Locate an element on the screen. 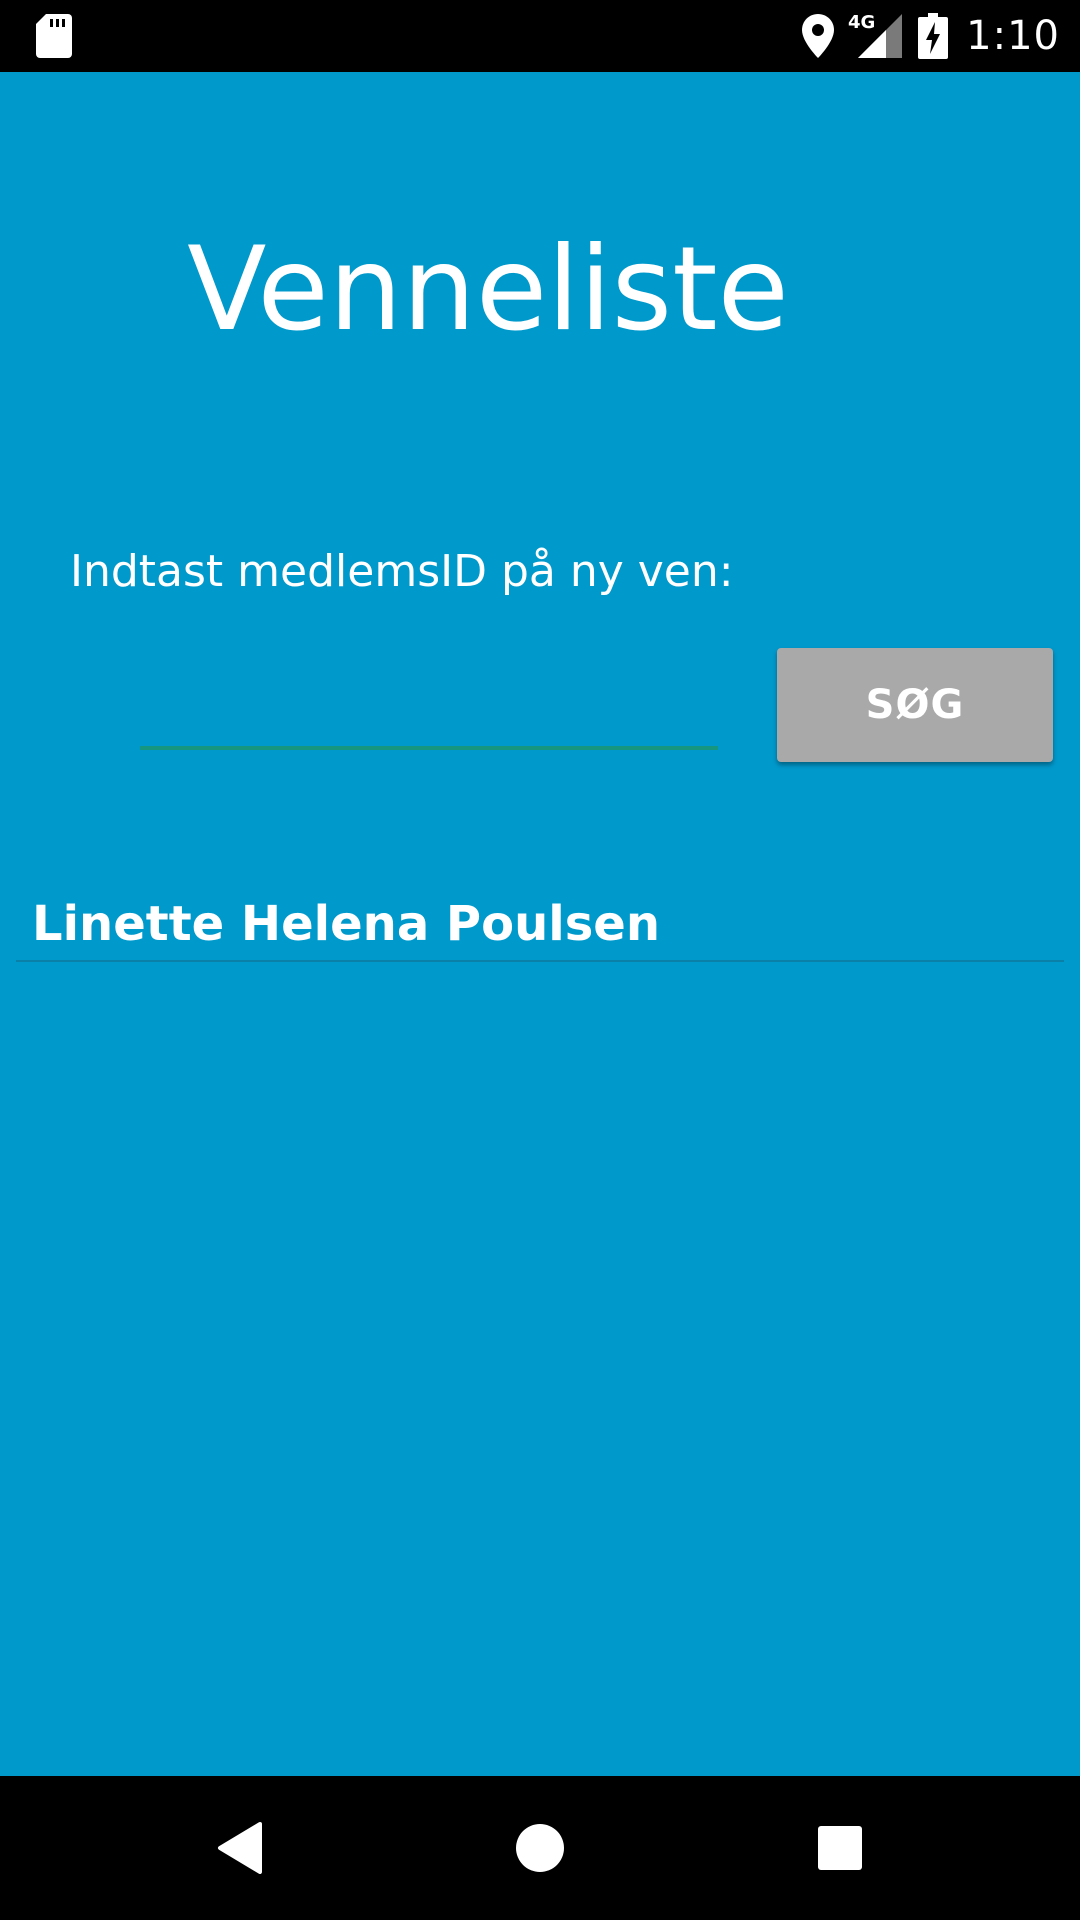  navigation-bar is located at coordinates (540, 1848).